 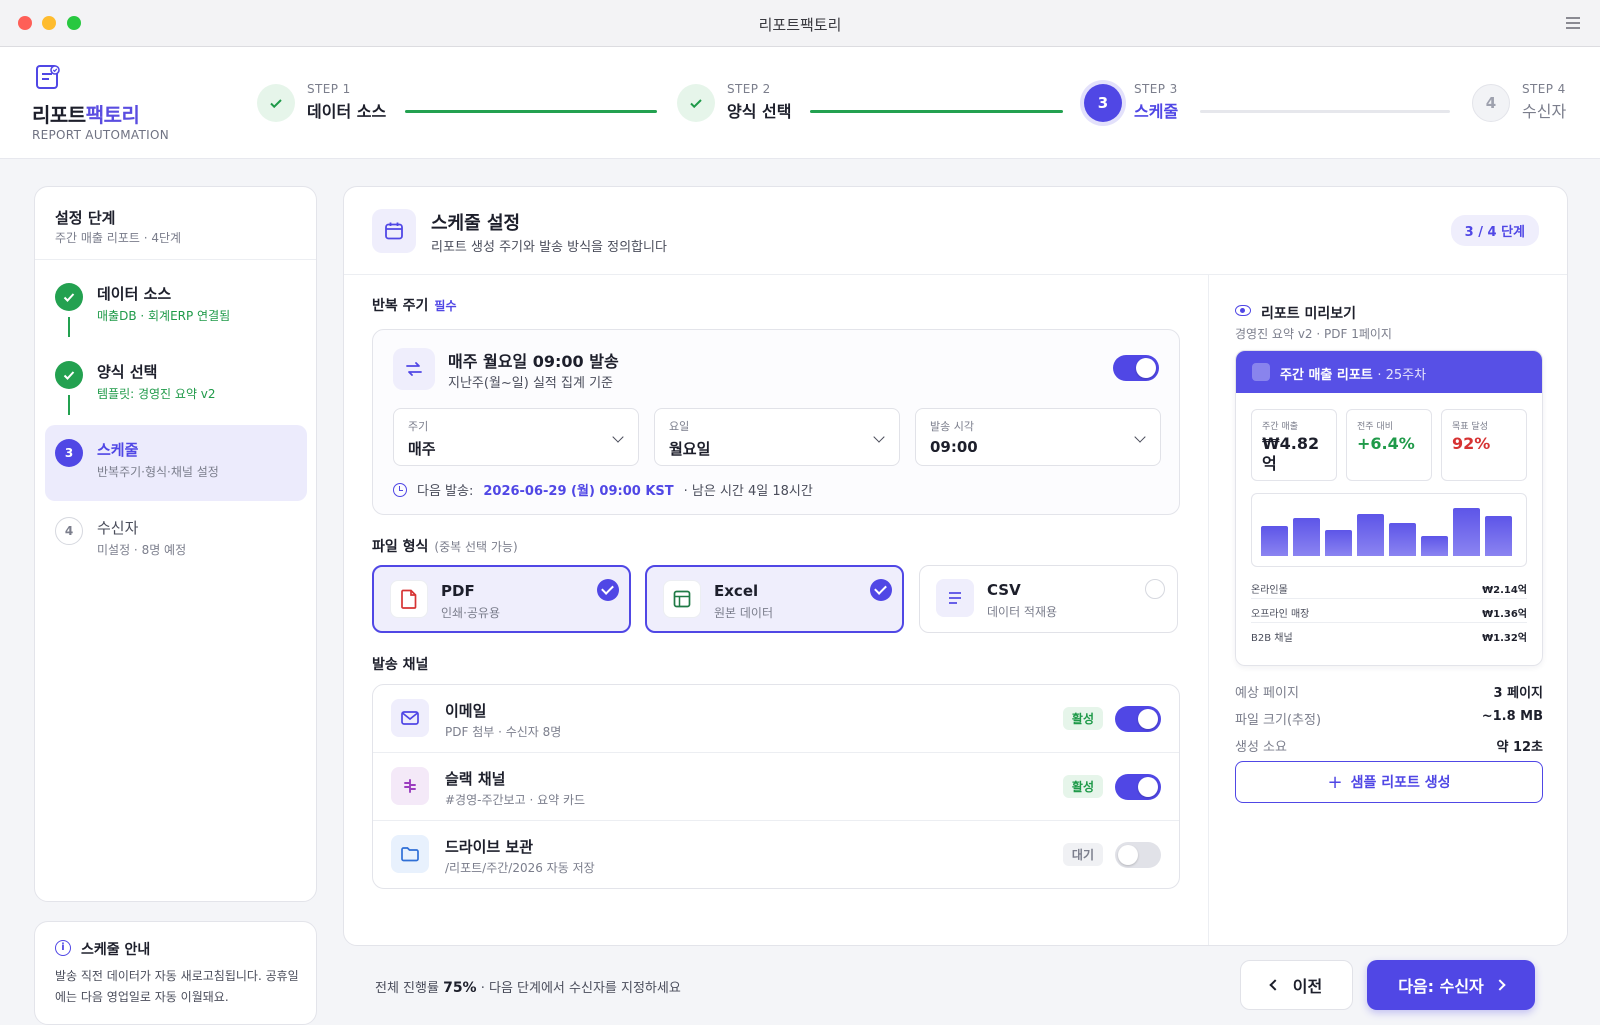 I want to click on status-badge: 대기, so click(x=1082, y=854).